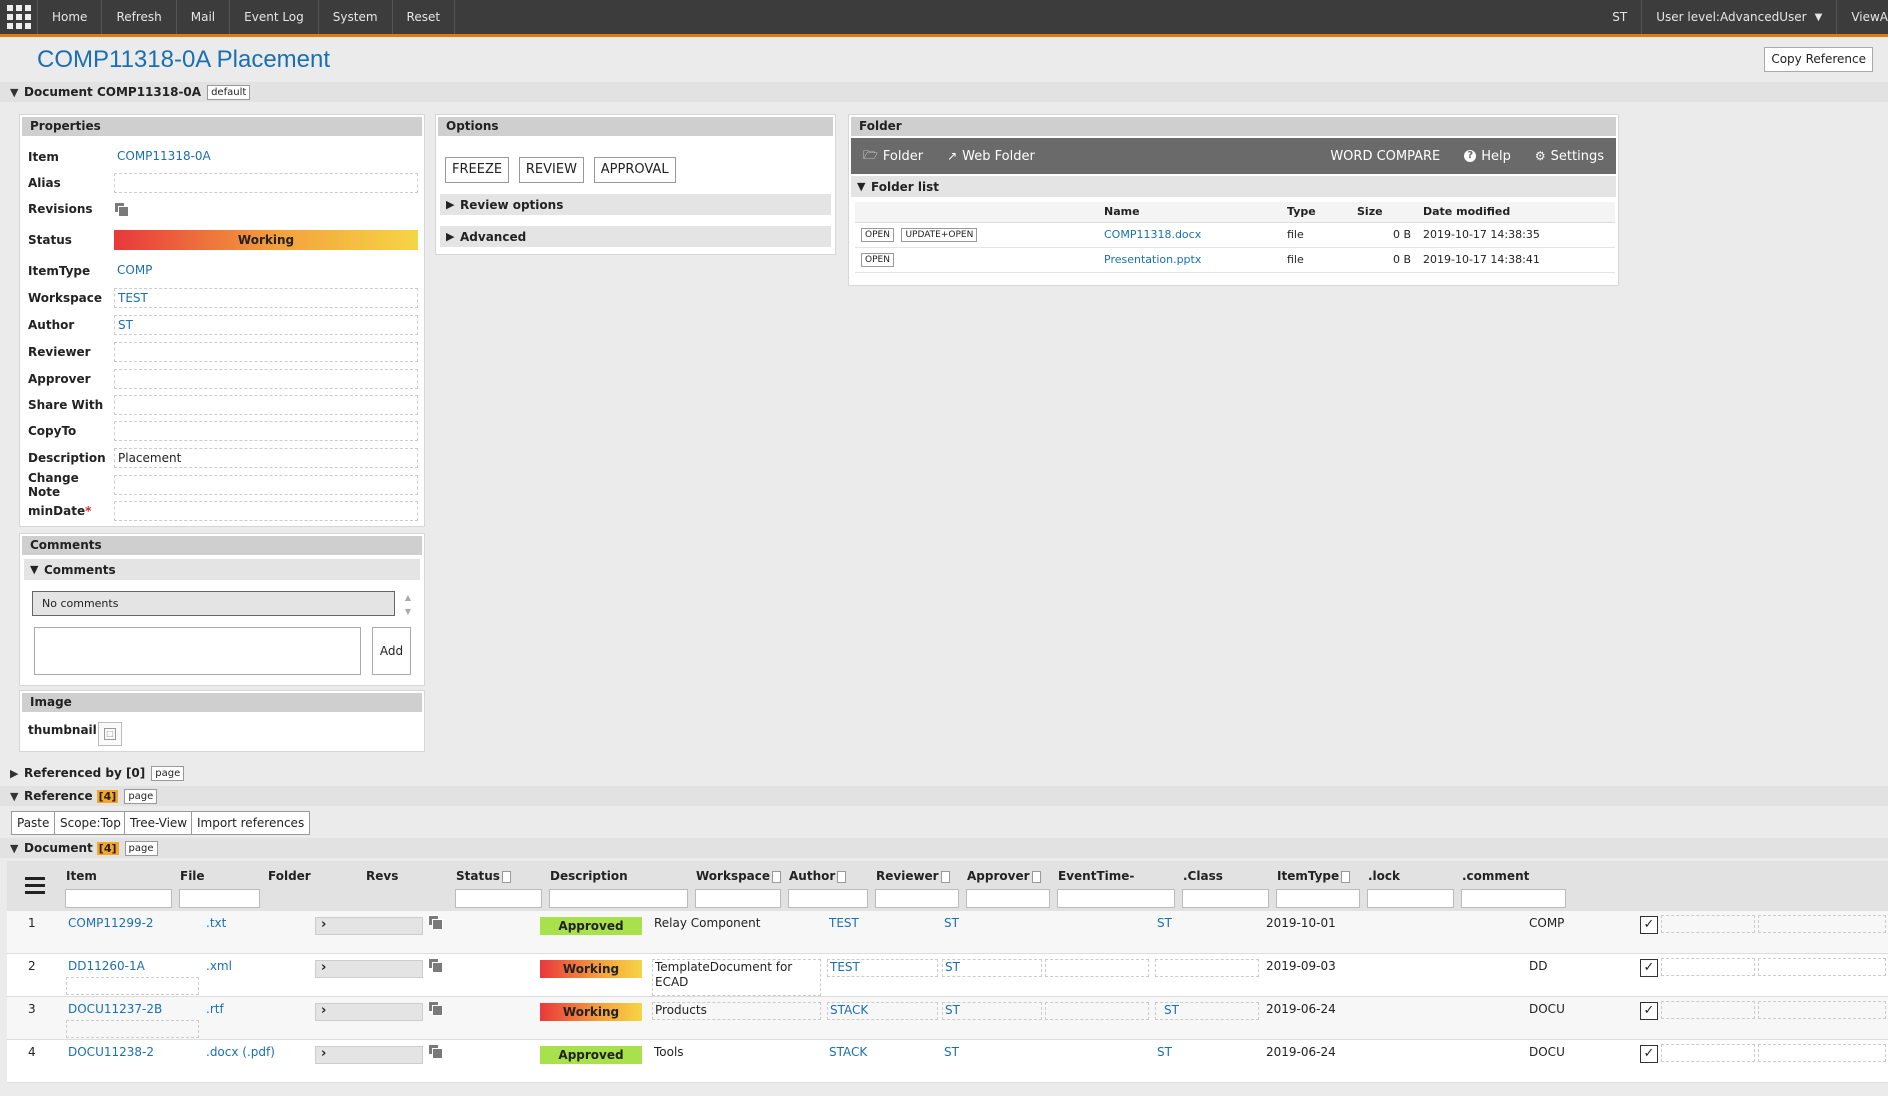 The height and width of the screenshot is (1096, 1888). What do you see at coordinates (118, 898) in the screenshot?
I see `item-filter-input` at bounding box center [118, 898].